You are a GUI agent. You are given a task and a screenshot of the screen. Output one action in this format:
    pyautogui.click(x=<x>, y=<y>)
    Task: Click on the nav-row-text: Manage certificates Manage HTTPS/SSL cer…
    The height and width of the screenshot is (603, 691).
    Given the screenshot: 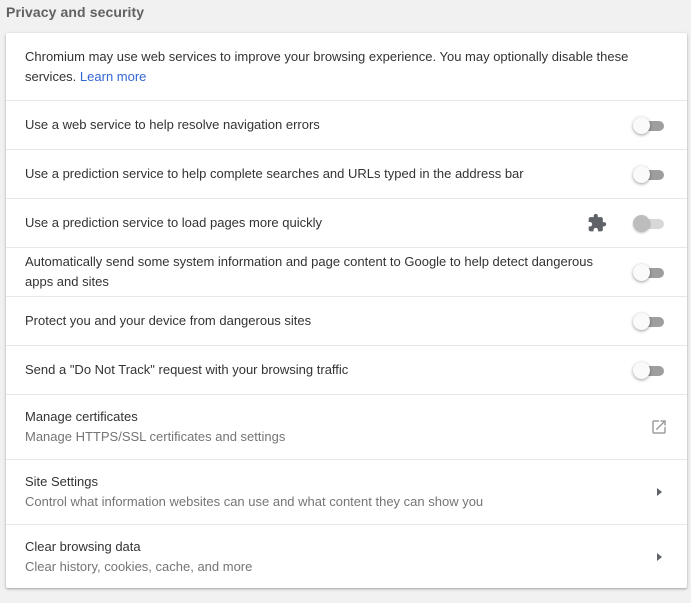 What is the action you would take?
    pyautogui.click(x=337, y=427)
    